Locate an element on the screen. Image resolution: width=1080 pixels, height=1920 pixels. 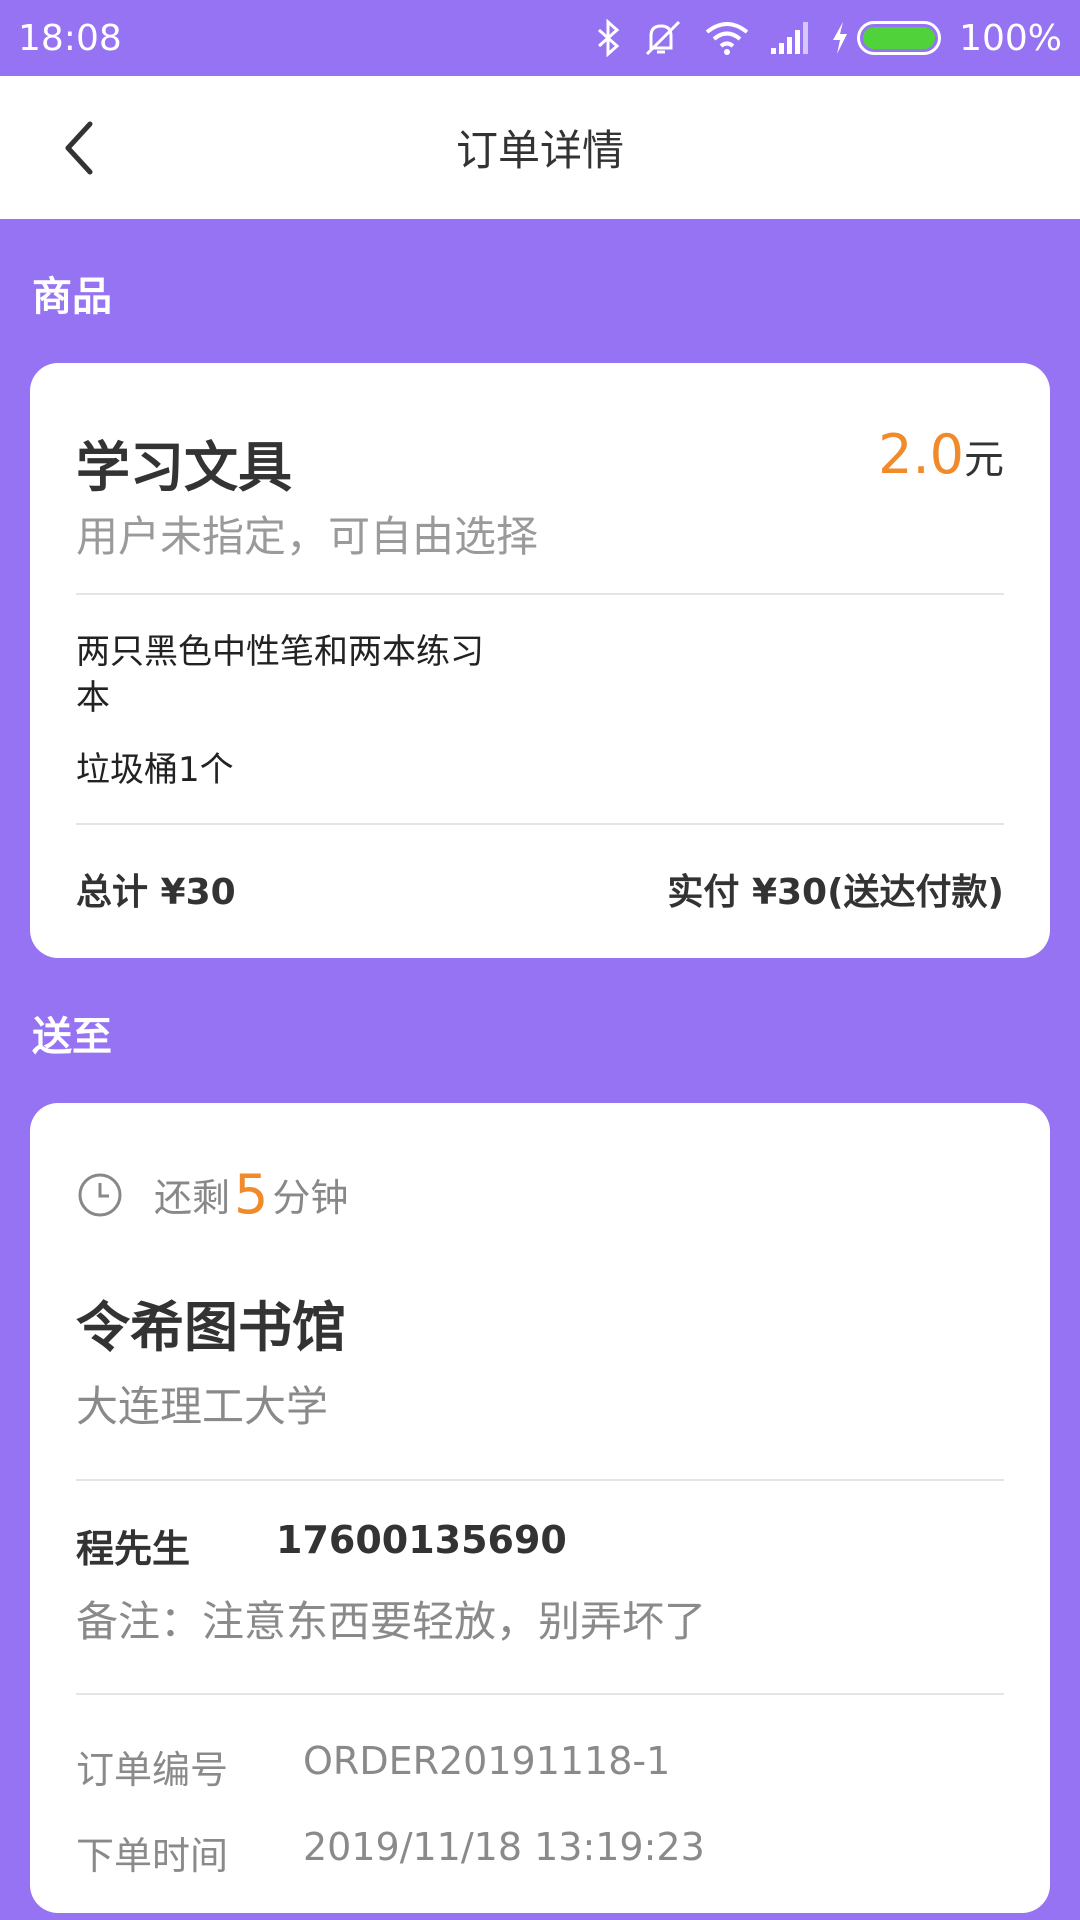
battery-percent: 100% is located at coordinates (1010, 38).